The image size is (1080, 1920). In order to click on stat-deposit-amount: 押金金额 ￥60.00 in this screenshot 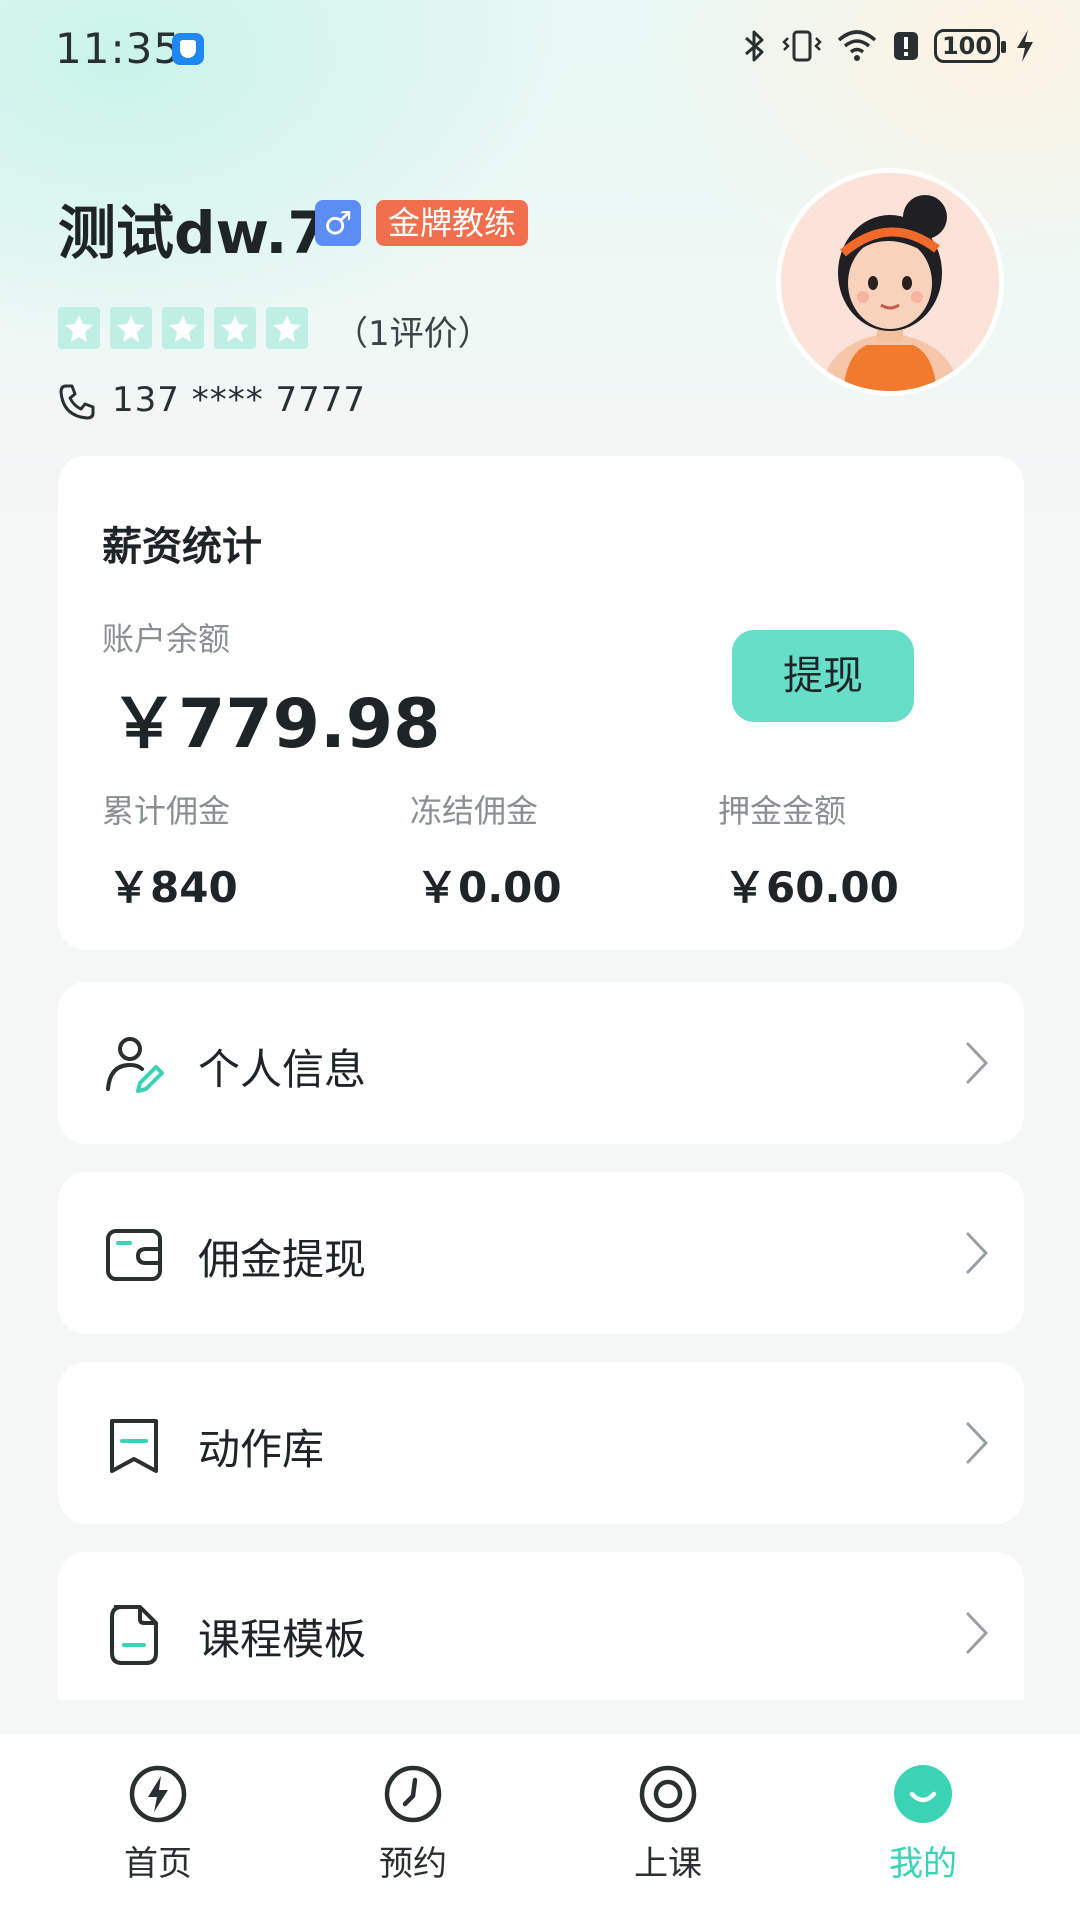, I will do `click(868, 850)`.